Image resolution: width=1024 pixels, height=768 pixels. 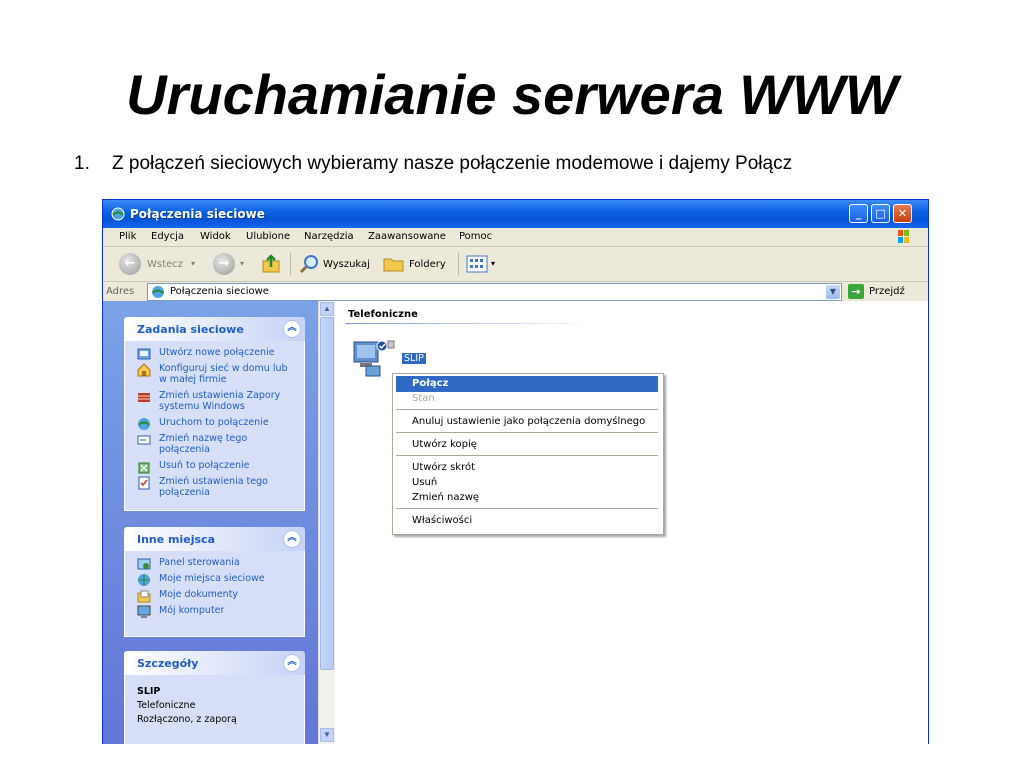 I want to click on group-divider, so click(x=470, y=323).